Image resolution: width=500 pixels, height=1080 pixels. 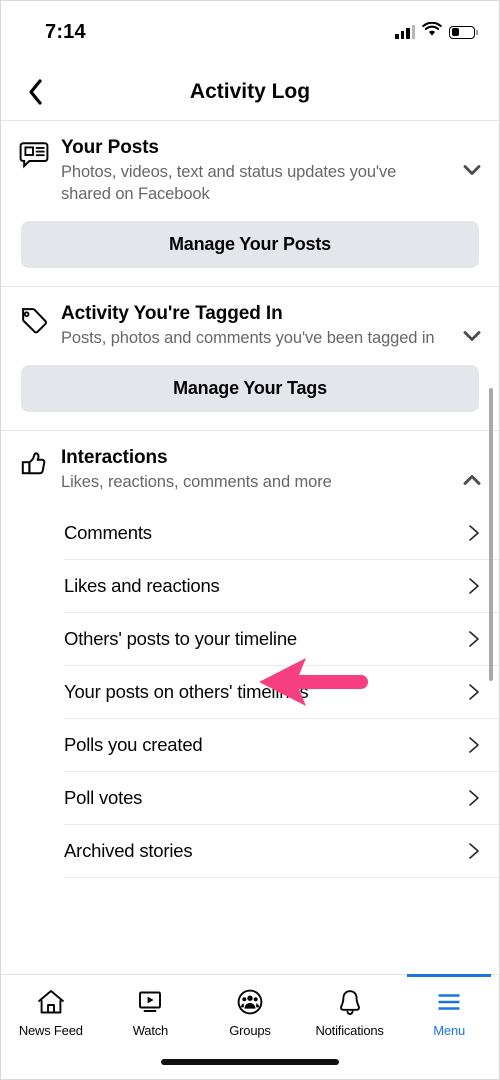 What do you see at coordinates (491, 534) in the screenshot?
I see `scrollbar-thumb` at bounding box center [491, 534].